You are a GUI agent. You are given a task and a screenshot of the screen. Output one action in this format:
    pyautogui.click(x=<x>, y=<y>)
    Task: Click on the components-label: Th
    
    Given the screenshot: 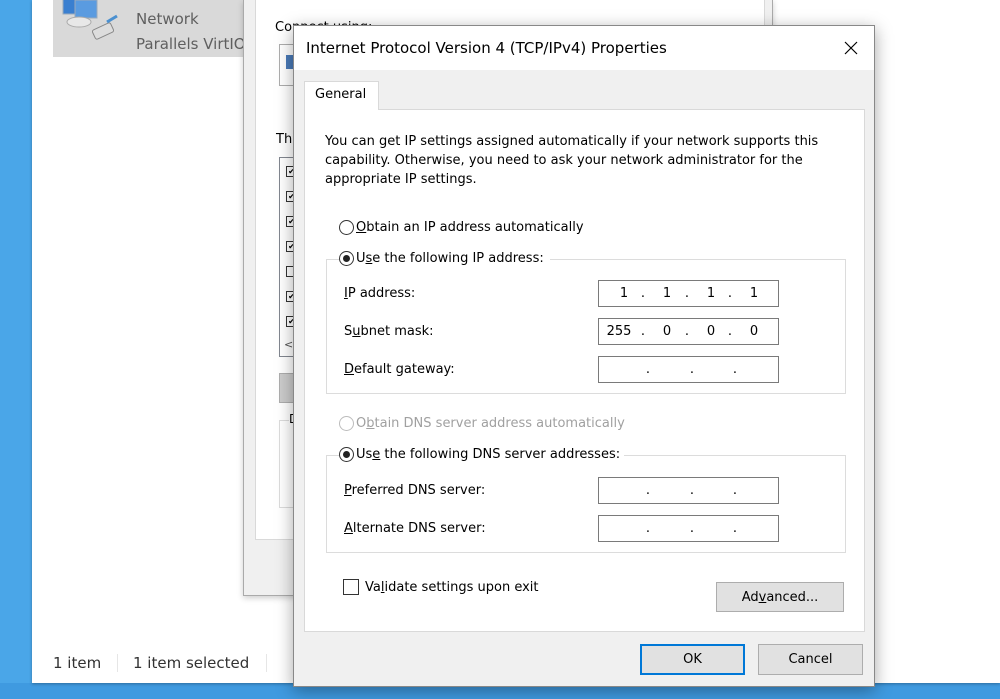 What is the action you would take?
    pyautogui.click(x=284, y=139)
    